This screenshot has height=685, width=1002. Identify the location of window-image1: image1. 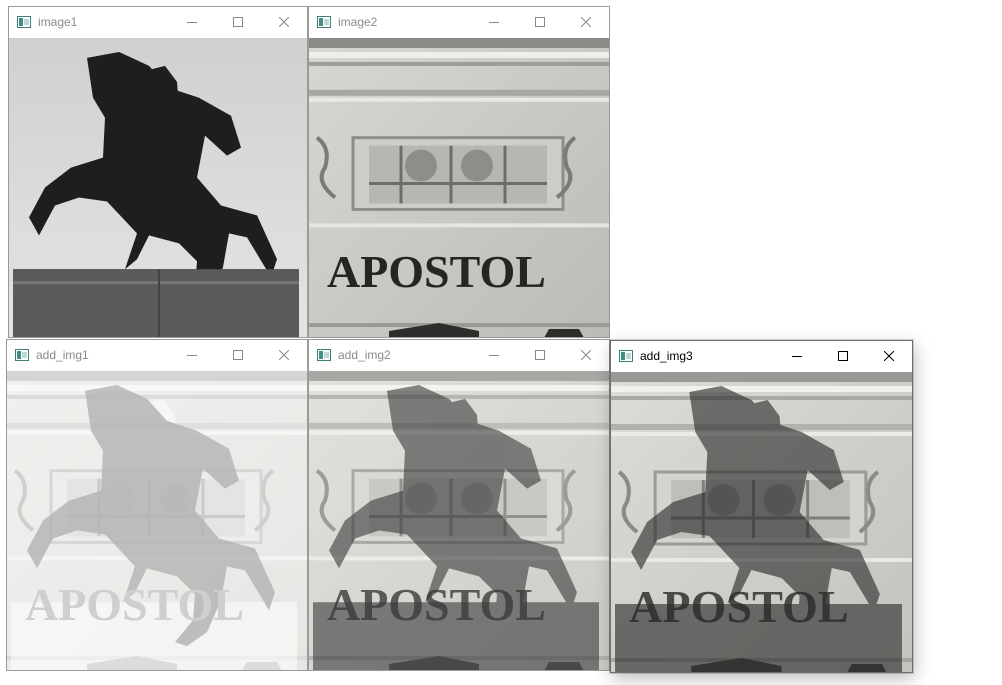
(158, 172).